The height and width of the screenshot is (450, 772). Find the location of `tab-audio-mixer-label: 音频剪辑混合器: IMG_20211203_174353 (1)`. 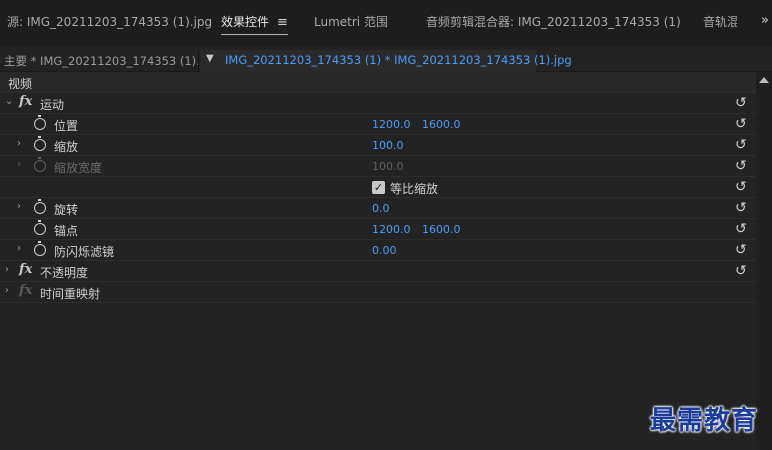

tab-audio-mixer-label: 音频剪辑混合器: IMG_20211203_174353 (1) is located at coordinates (553, 22).